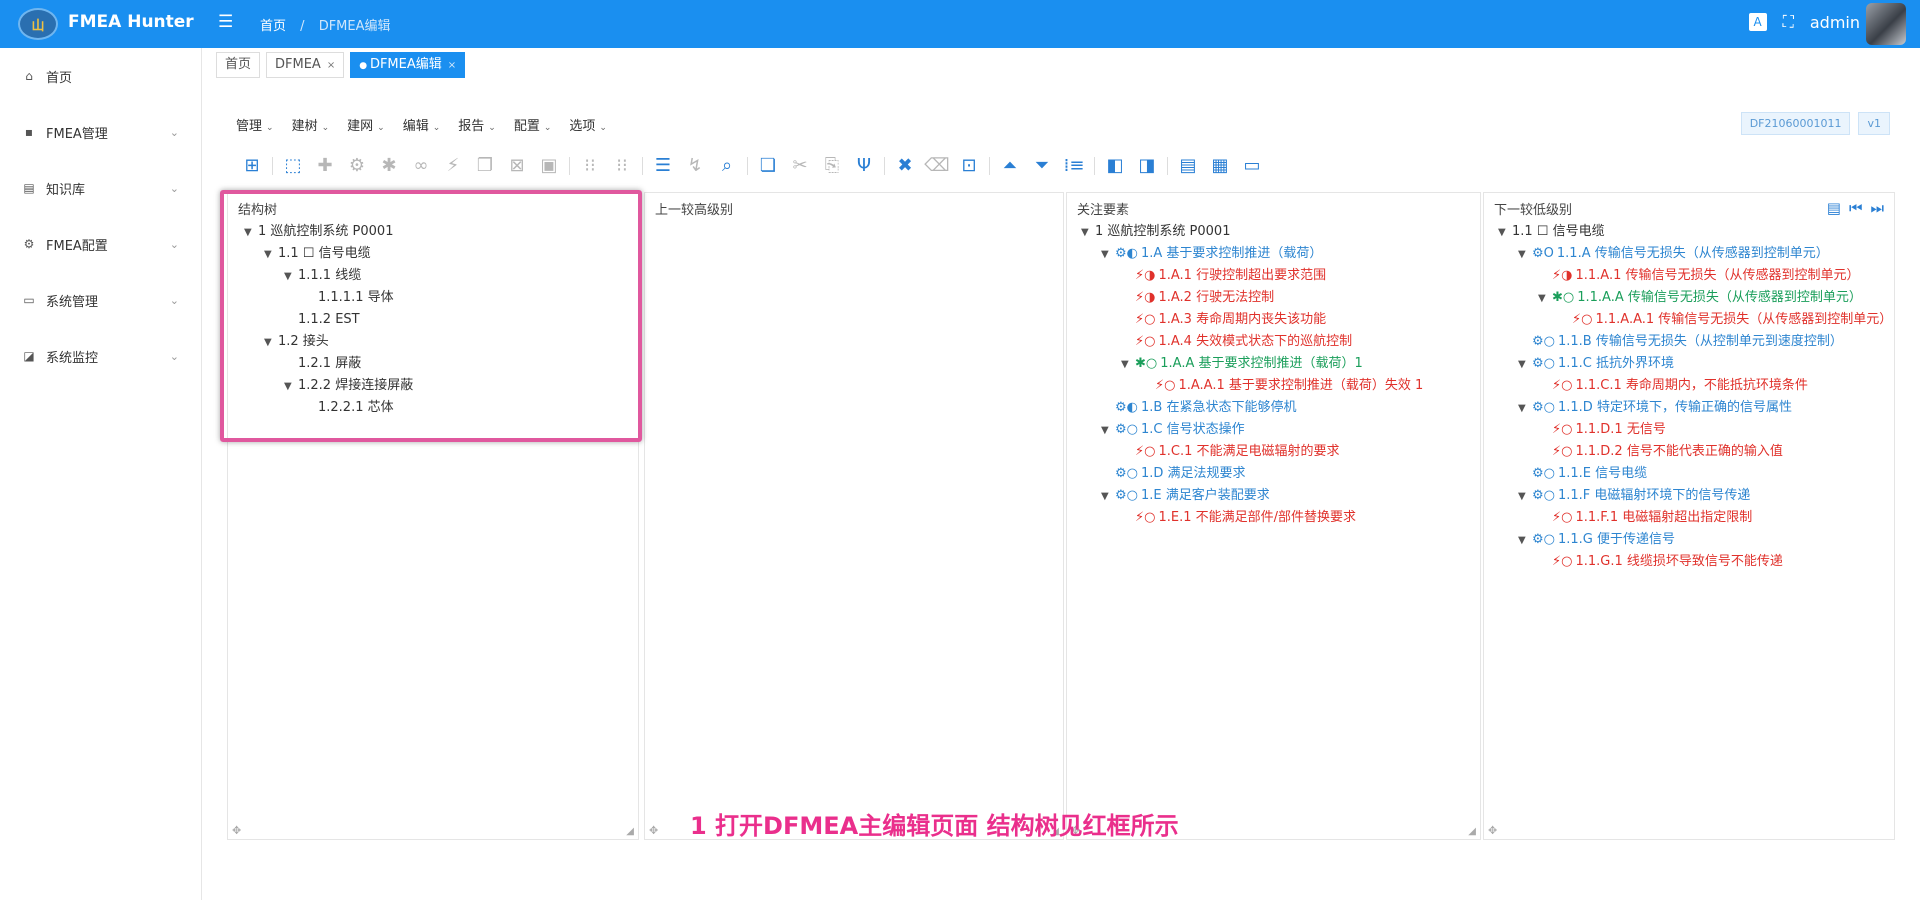 This screenshot has height=900, width=1920. What do you see at coordinates (937, 166) in the screenshot?
I see `backspace-icon: ⌫` at bounding box center [937, 166].